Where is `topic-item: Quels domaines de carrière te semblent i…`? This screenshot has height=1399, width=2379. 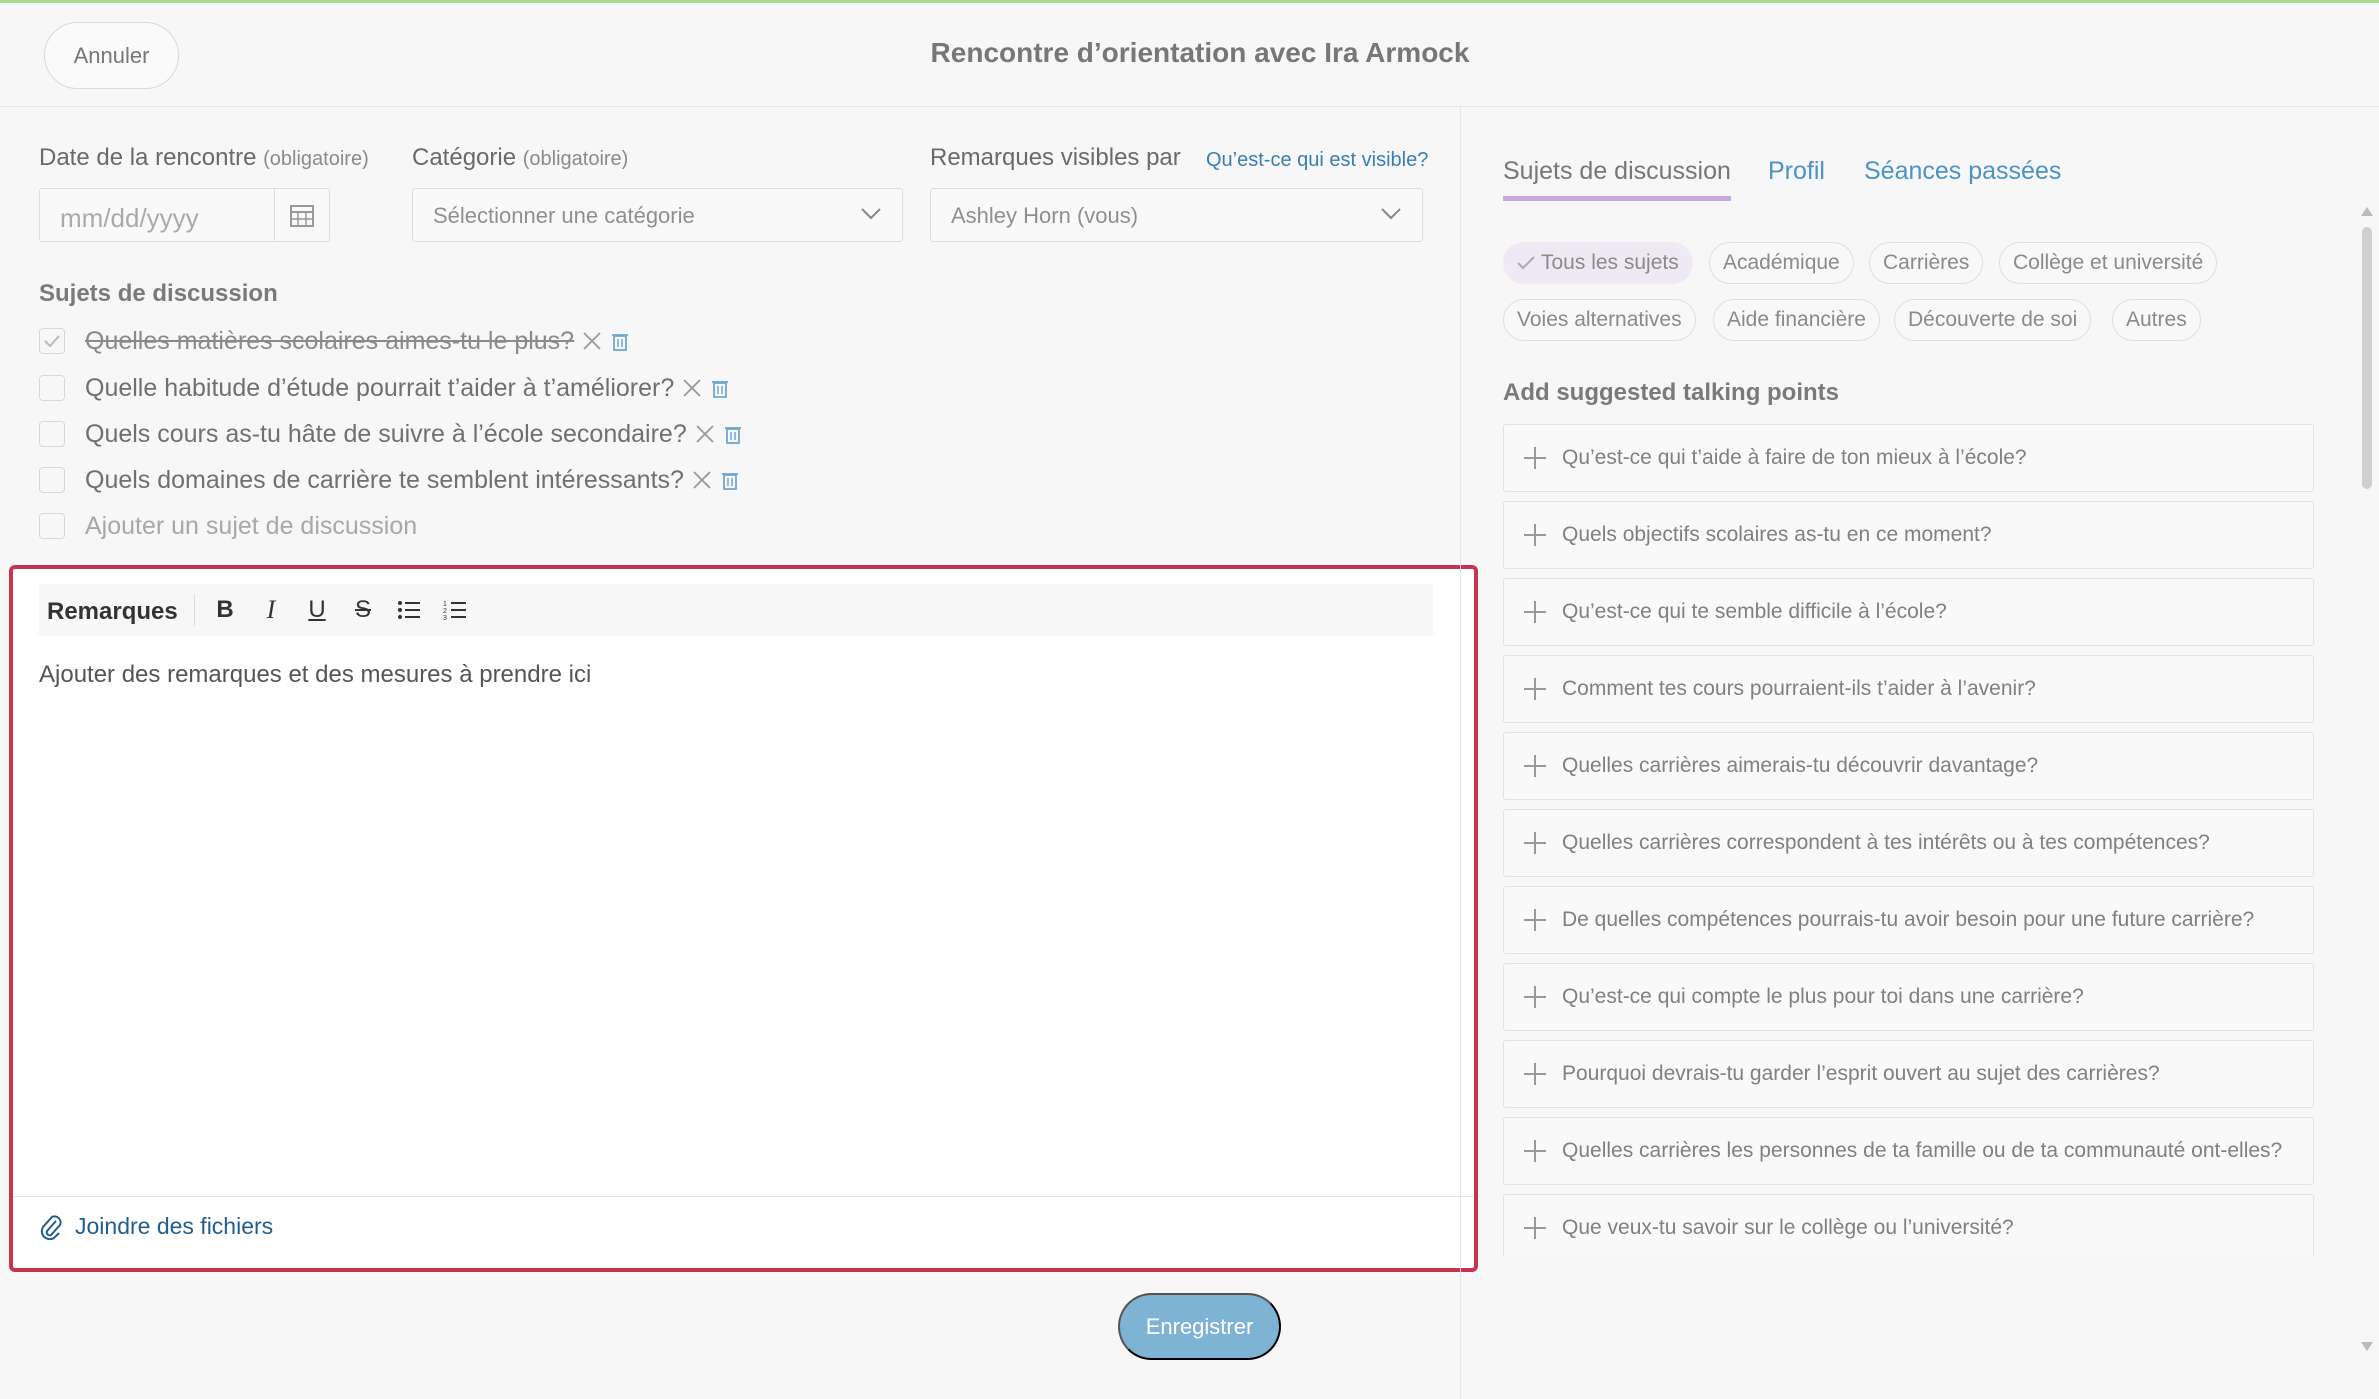
topic-item: Quels domaines de carrière te semblent i… is located at coordinates (389, 480).